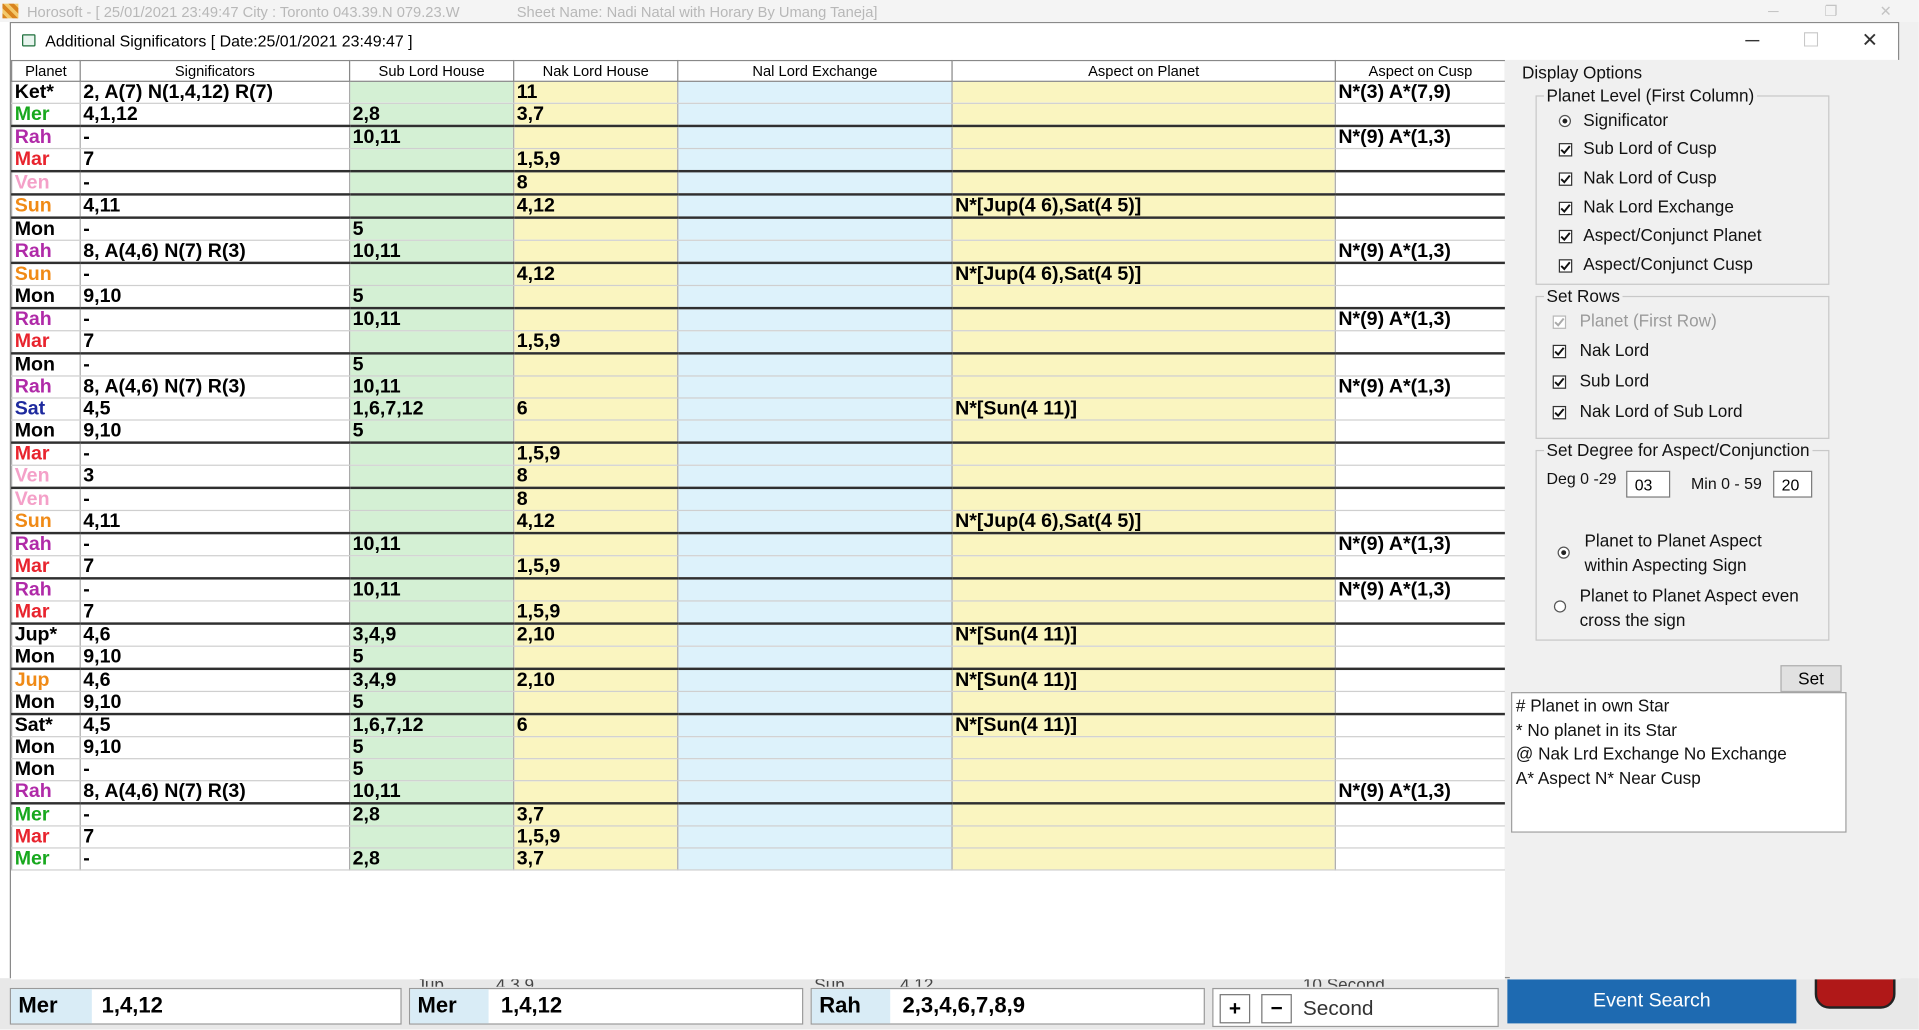 The width and height of the screenshot is (1919, 1030). Describe the element at coordinates (606, 1006) in the screenshot. I see `bottom-house-box-2: Mer 1,4,12` at that location.